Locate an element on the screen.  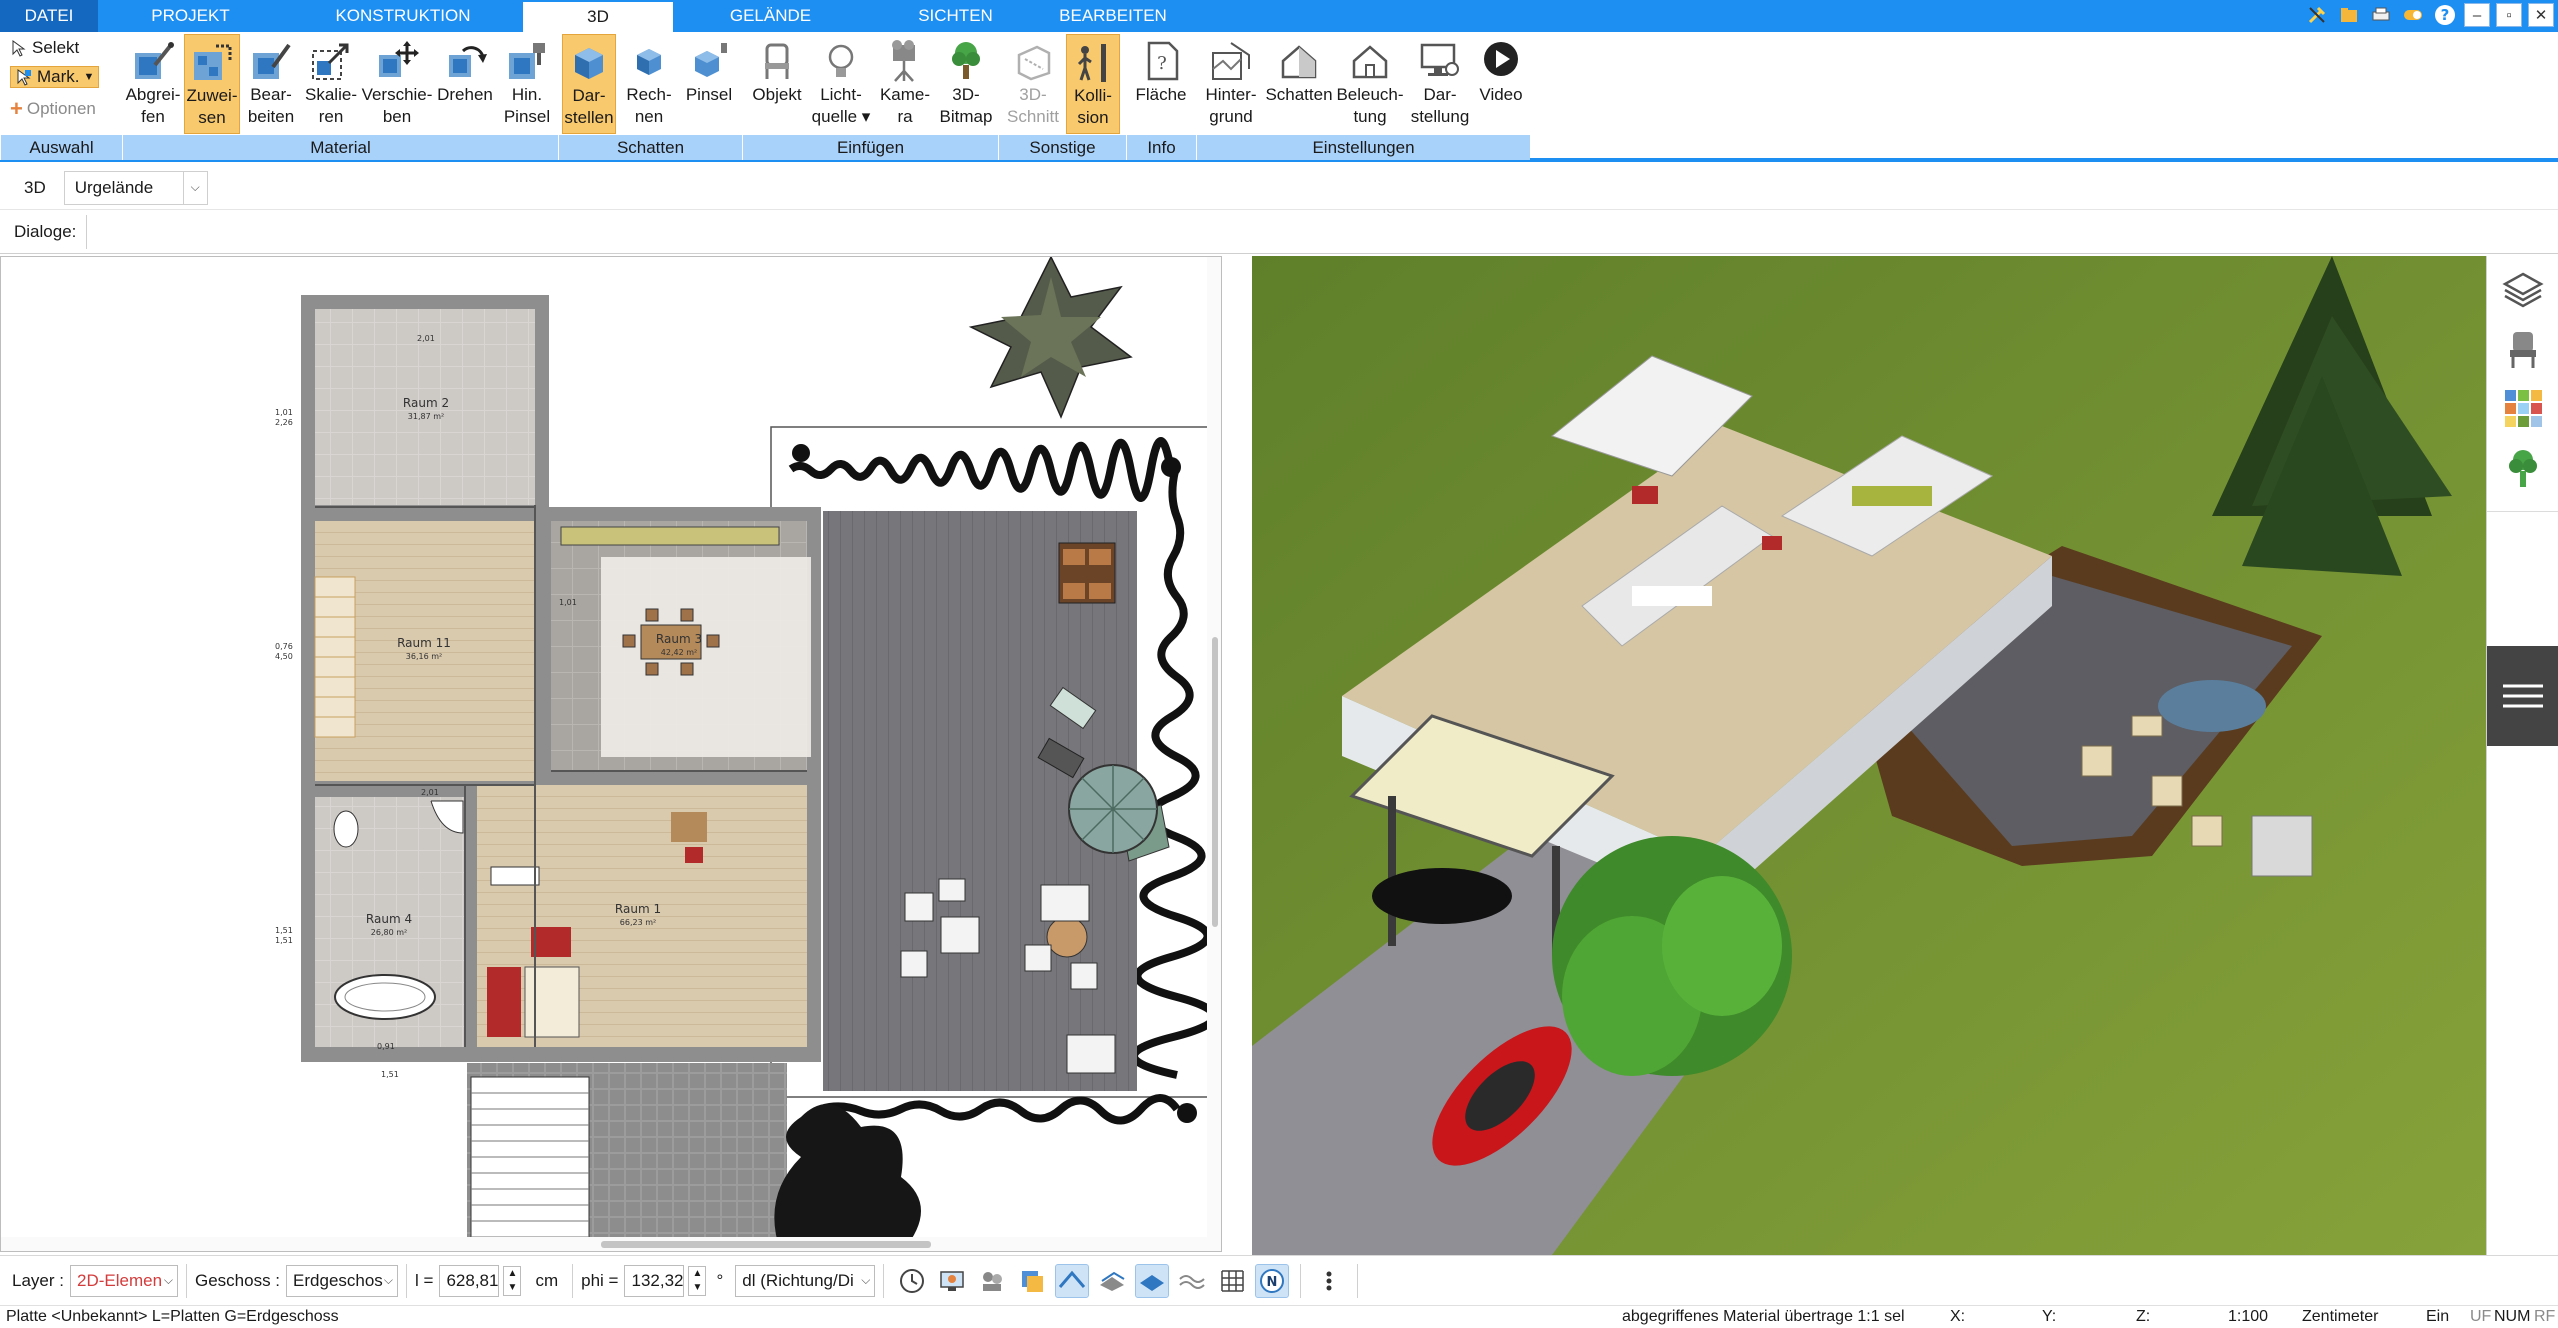
help-icon: ? is located at coordinates (2445, 15).